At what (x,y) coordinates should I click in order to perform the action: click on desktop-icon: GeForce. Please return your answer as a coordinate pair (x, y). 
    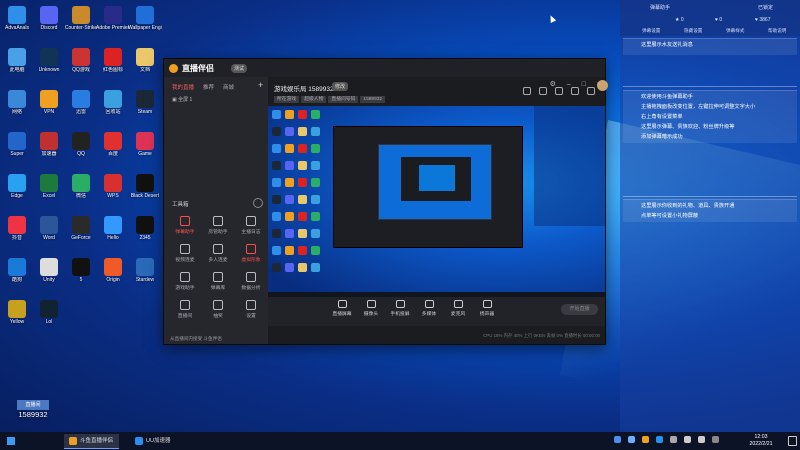
    Looking at the image, I should click on (81, 233).